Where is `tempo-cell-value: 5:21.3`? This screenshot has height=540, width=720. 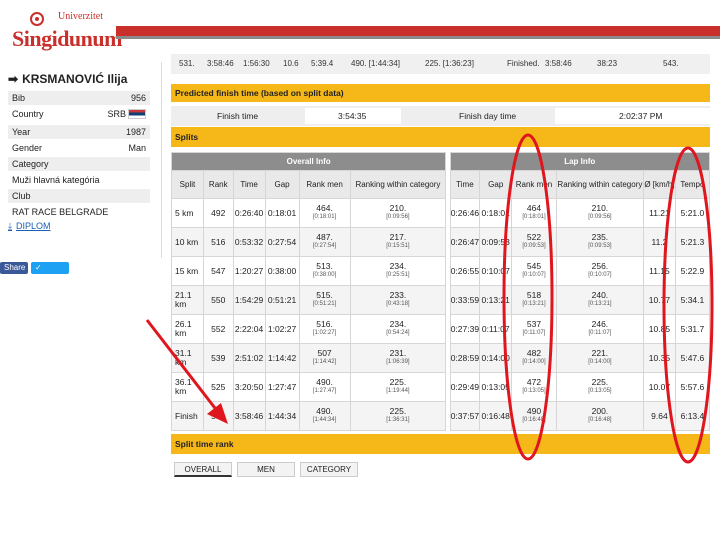
tempo-cell-value: 5:21.3 is located at coordinates (692, 241).